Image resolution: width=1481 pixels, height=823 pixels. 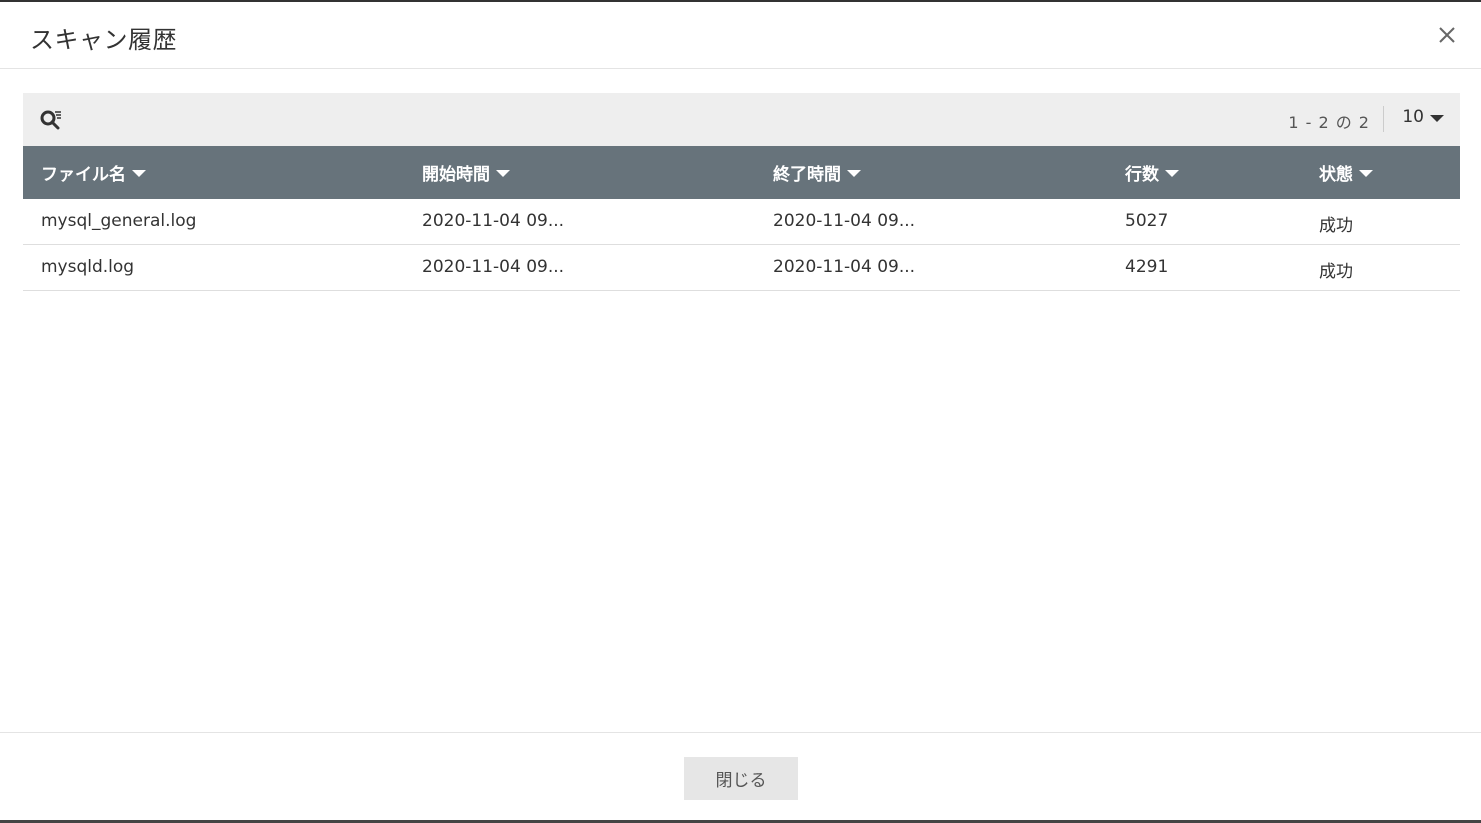 I want to click on cell-filename: mysql_general.log, so click(x=119, y=221).